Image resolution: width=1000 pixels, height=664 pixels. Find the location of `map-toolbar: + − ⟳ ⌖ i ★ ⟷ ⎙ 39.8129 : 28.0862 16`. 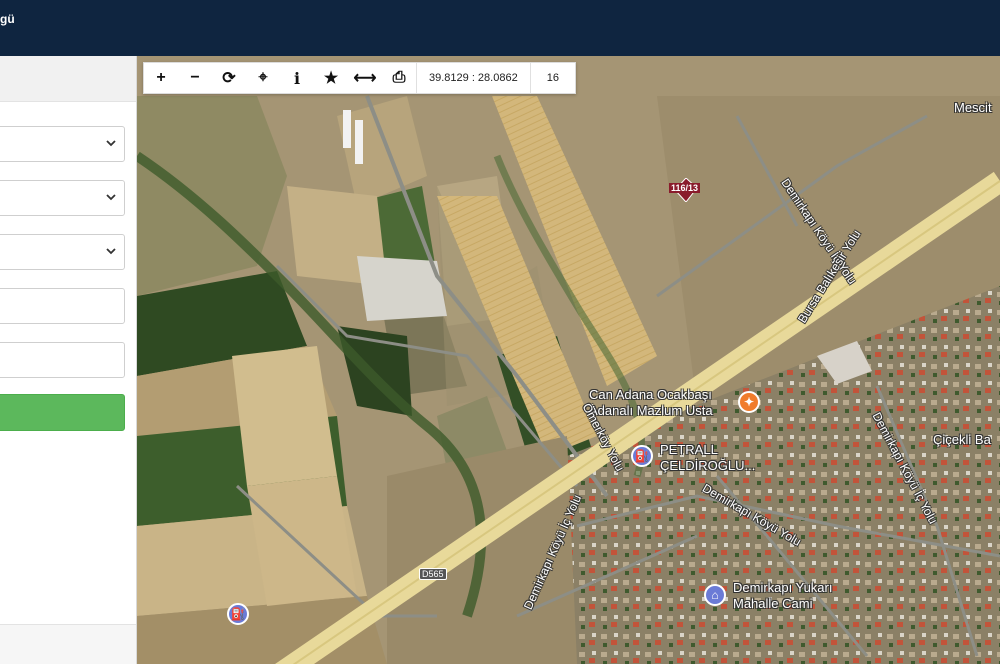

map-toolbar: + − ⟳ ⌖ i ★ ⟷ ⎙ 39.8129 : 28.0862 16 is located at coordinates (359, 78).